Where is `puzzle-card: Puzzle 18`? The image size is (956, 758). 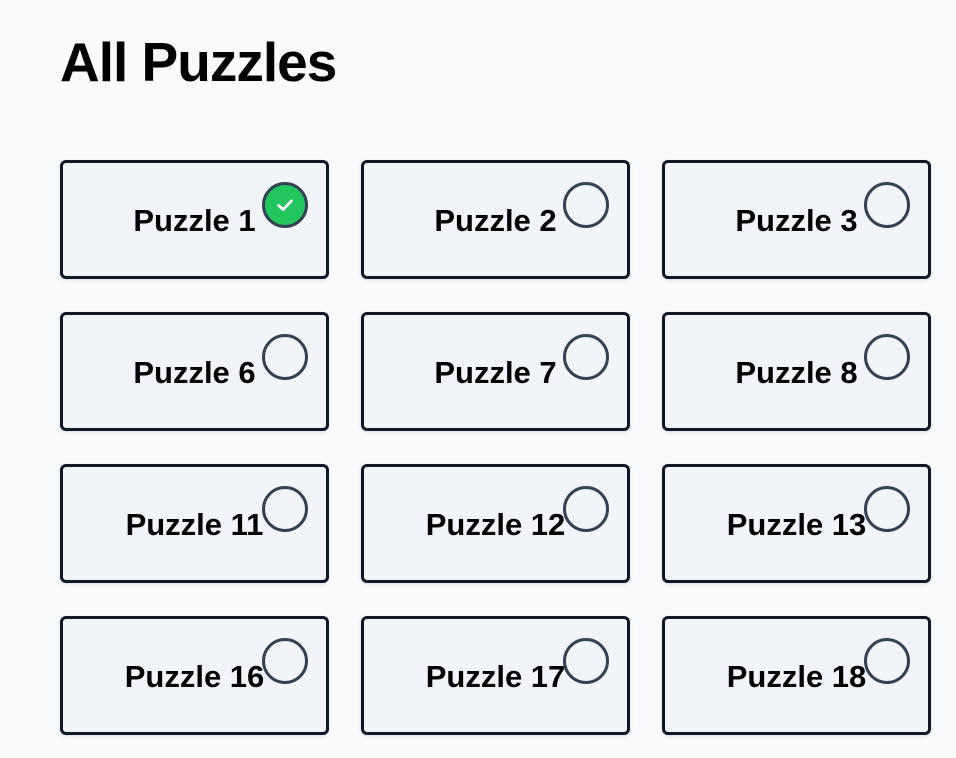 puzzle-card: Puzzle 18 is located at coordinates (796, 675).